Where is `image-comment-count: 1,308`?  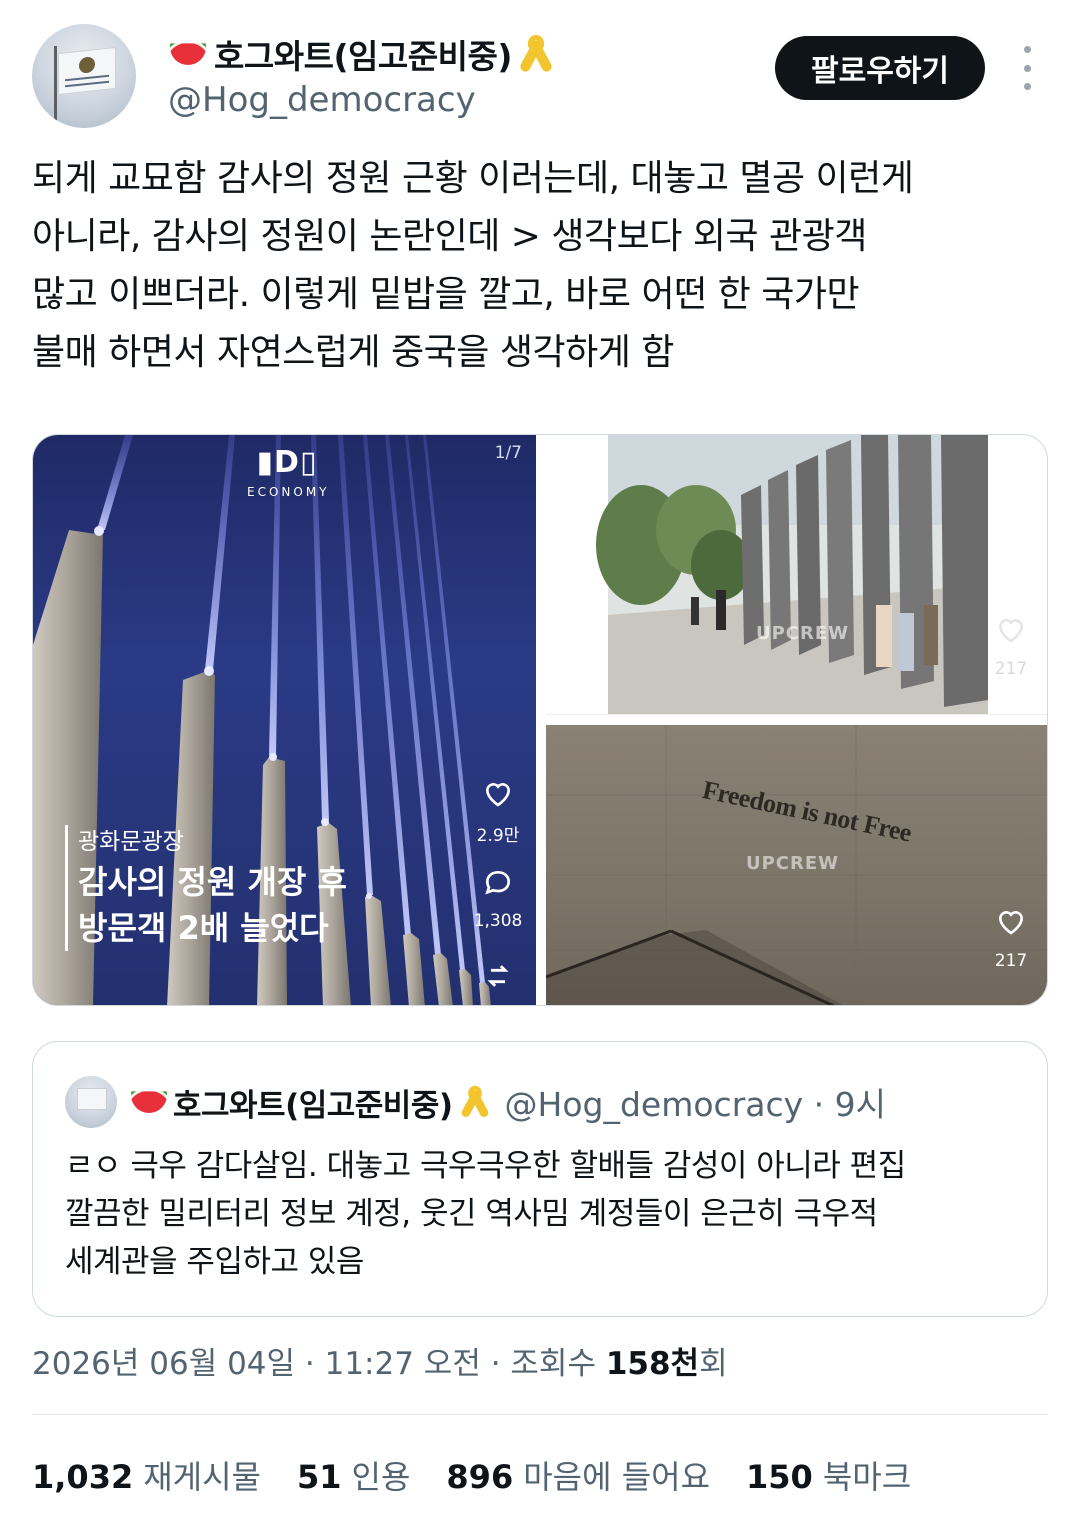
image-comment-count: 1,308 is located at coordinates (498, 921).